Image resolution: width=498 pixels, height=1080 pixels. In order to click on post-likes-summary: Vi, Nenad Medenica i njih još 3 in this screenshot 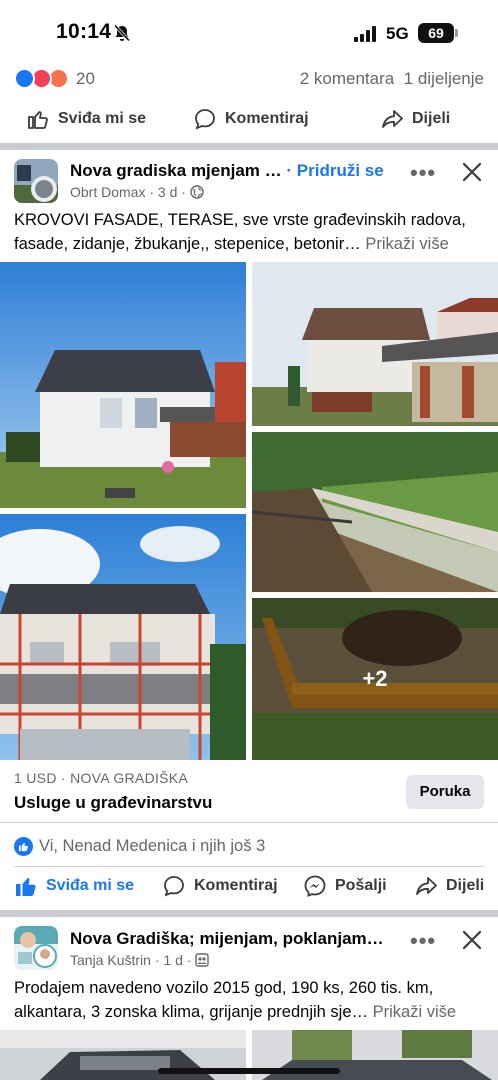, I will do `click(139, 846)`.